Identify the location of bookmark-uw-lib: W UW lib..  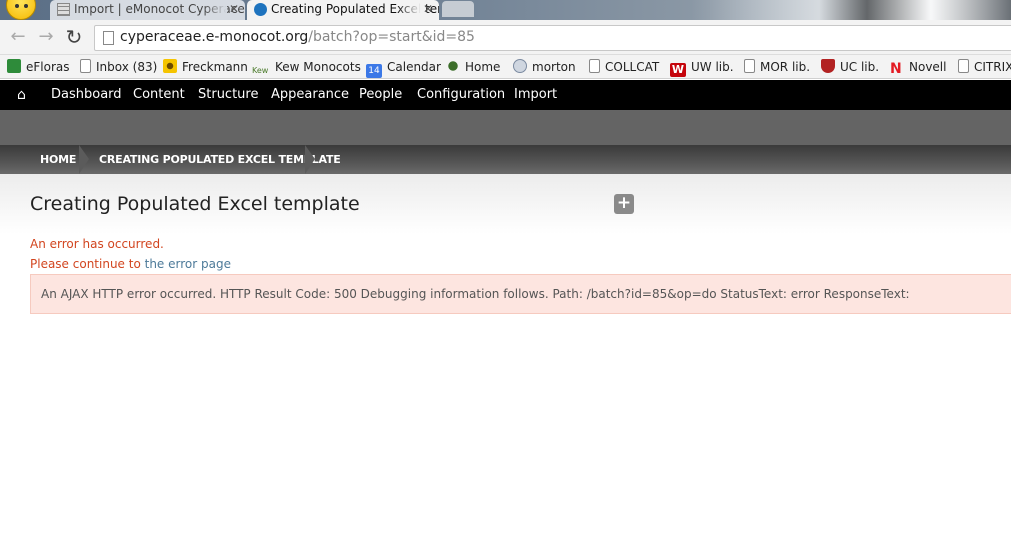
(702, 67).